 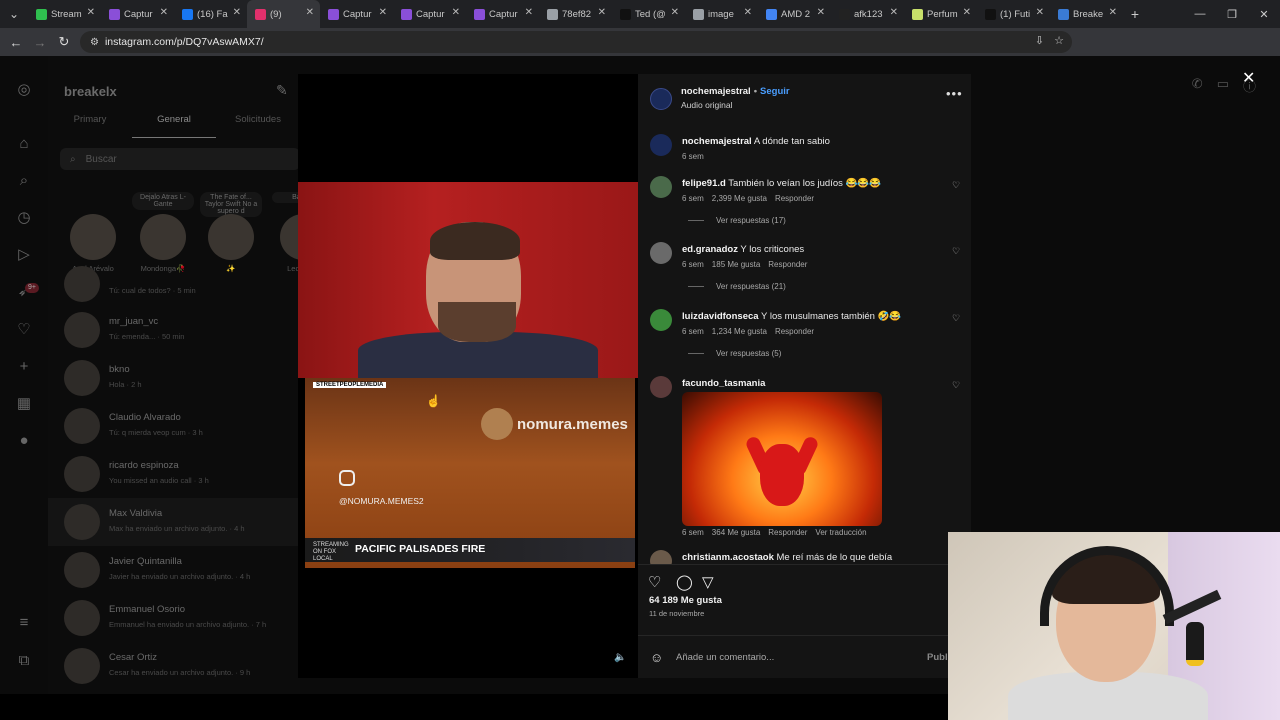 What do you see at coordinates (775, 91) in the screenshot?
I see `follow-button: Seguir` at bounding box center [775, 91].